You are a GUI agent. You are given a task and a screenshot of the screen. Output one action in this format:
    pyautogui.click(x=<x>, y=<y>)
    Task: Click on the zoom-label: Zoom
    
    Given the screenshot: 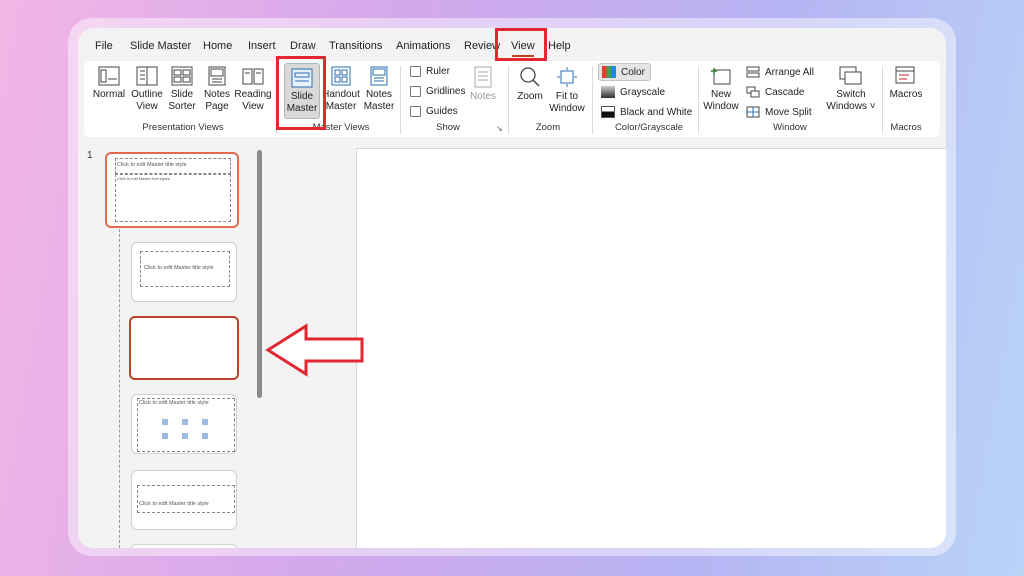 What is the action you would take?
    pyautogui.click(x=530, y=96)
    